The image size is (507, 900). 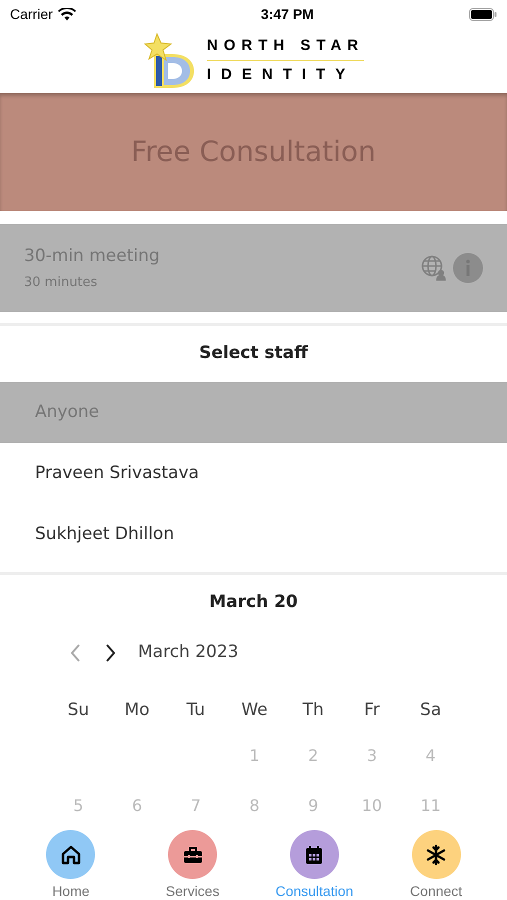 What do you see at coordinates (92, 256) in the screenshot?
I see `meeting-title: 30-min meeting` at bounding box center [92, 256].